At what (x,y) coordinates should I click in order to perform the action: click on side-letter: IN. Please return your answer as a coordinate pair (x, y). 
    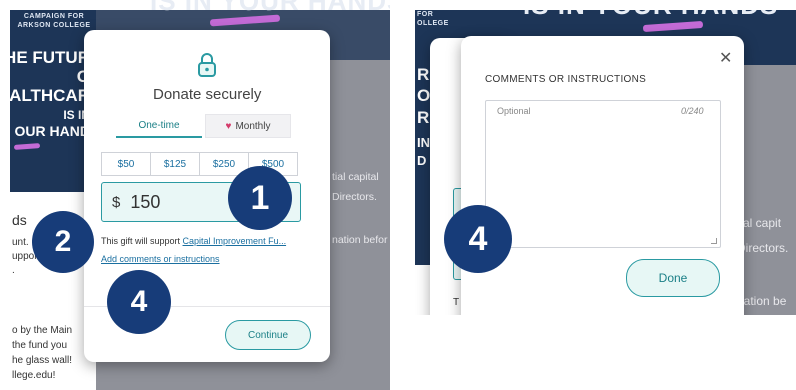
    Looking at the image, I should click on (423, 142).